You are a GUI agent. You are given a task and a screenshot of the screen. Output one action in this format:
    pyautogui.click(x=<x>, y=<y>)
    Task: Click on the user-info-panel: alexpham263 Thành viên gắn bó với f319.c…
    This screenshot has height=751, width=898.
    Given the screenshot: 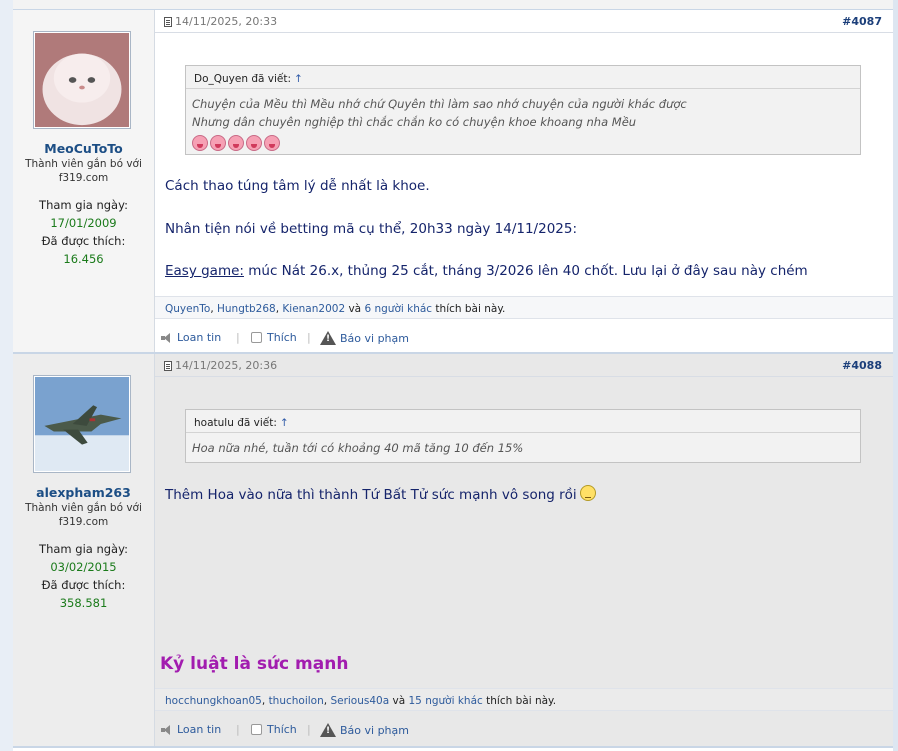 What is the action you would take?
    pyautogui.click(x=84, y=550)
    